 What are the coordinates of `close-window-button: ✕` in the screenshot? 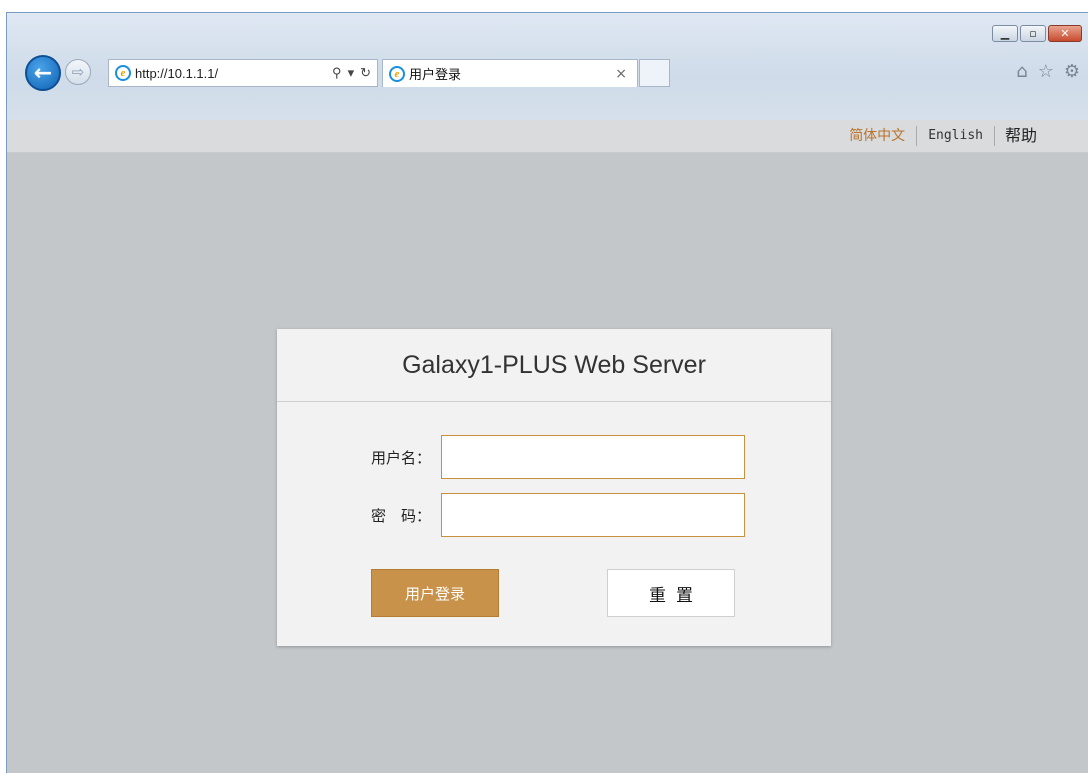 It's located at (1065, 33).